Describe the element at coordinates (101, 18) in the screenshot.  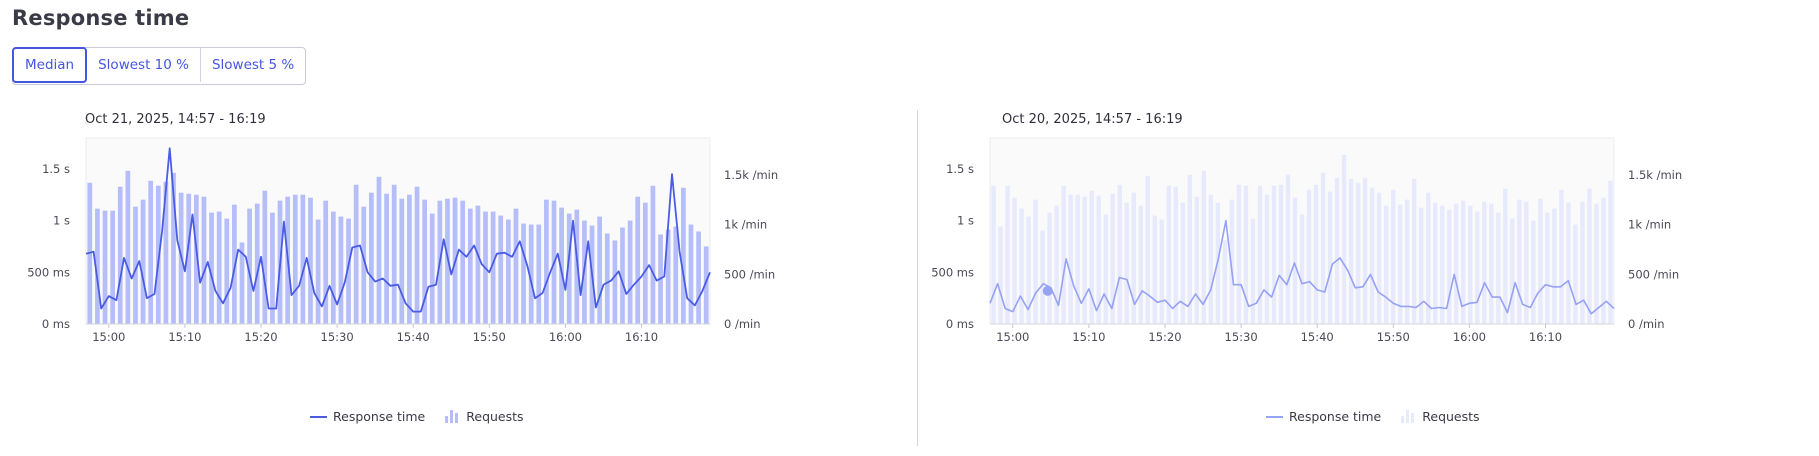
I see `page-title: Response time` at that location.